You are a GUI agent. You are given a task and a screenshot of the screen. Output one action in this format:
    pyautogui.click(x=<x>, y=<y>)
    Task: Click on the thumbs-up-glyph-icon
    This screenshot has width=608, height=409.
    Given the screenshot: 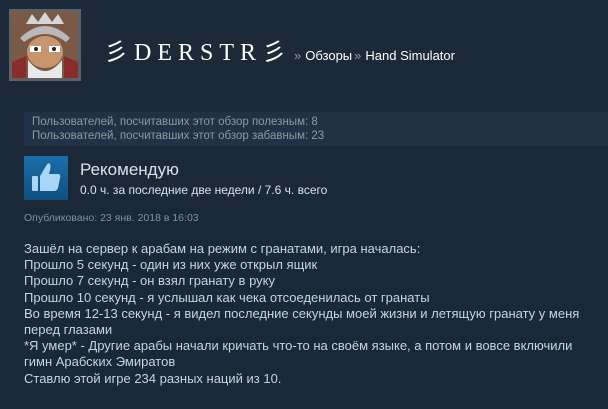 What is the action you would take?
    pyautogui.click(x=46, y=177)
    